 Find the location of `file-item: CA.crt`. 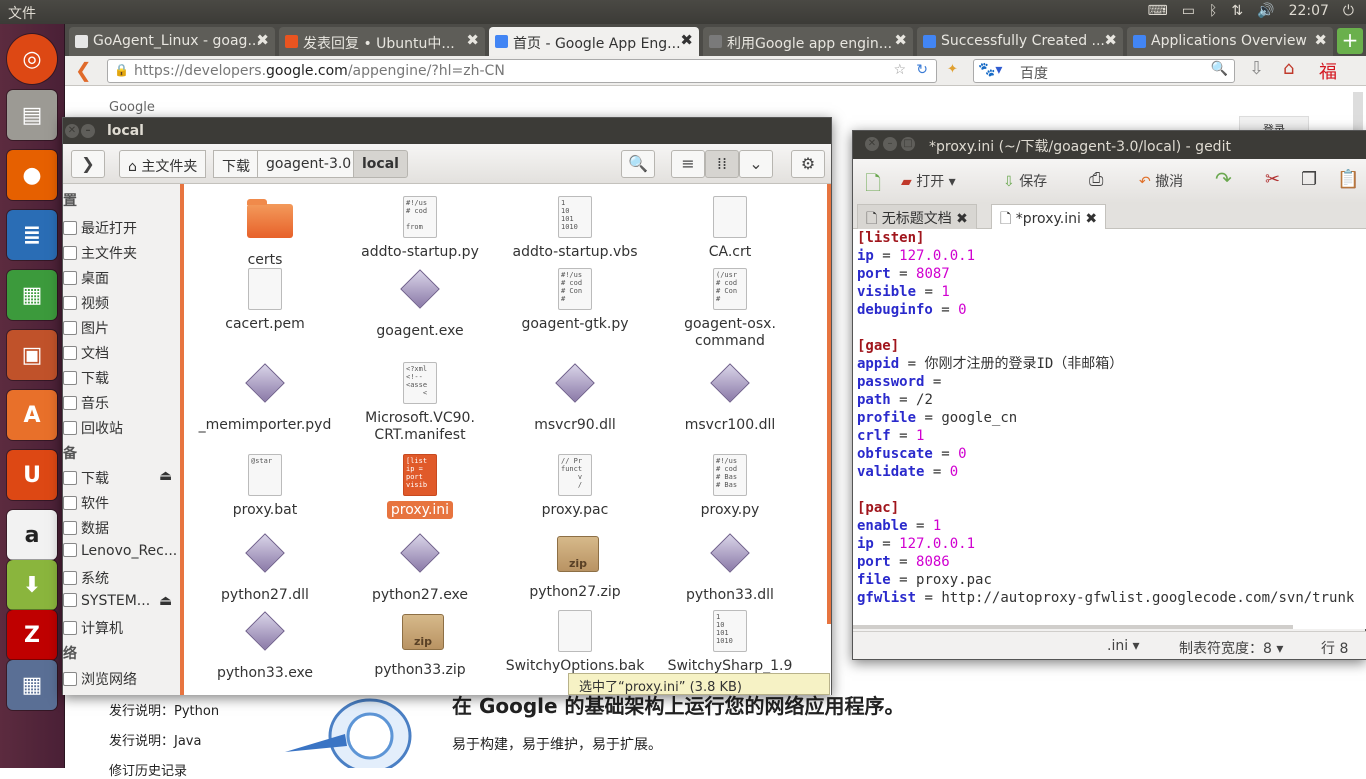

file-item: CA.crt is located at coordinates (730, 228).